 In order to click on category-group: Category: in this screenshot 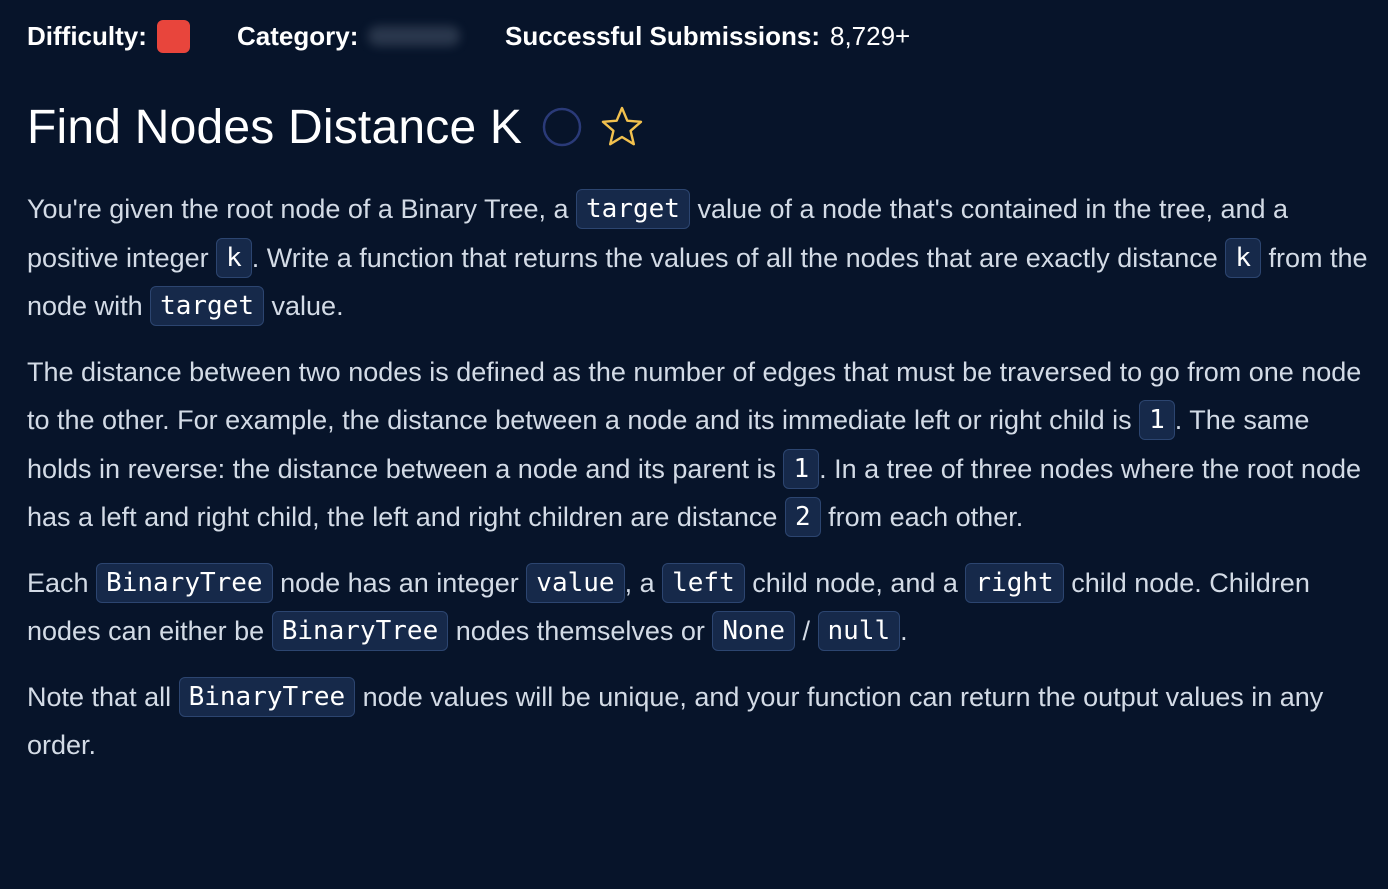, I will do `click(371, 36)`.